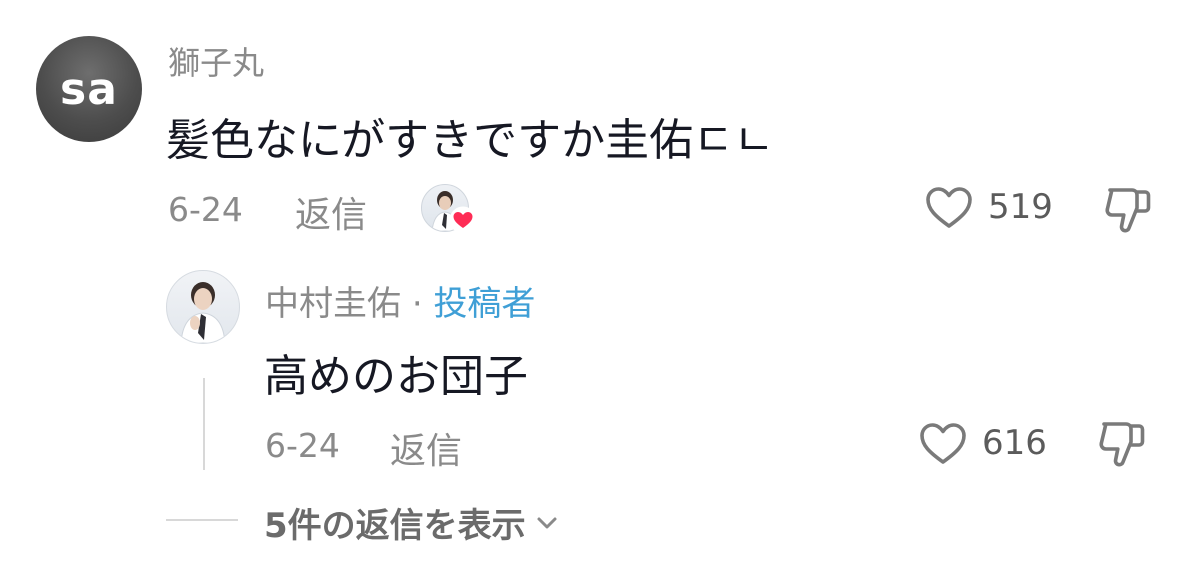 This screenshot has height=573, width=1200. What do you see at coordinates (205, 209) in the screenshot?
I see `comment-date: 6-24` at bounding box center [205, 209].